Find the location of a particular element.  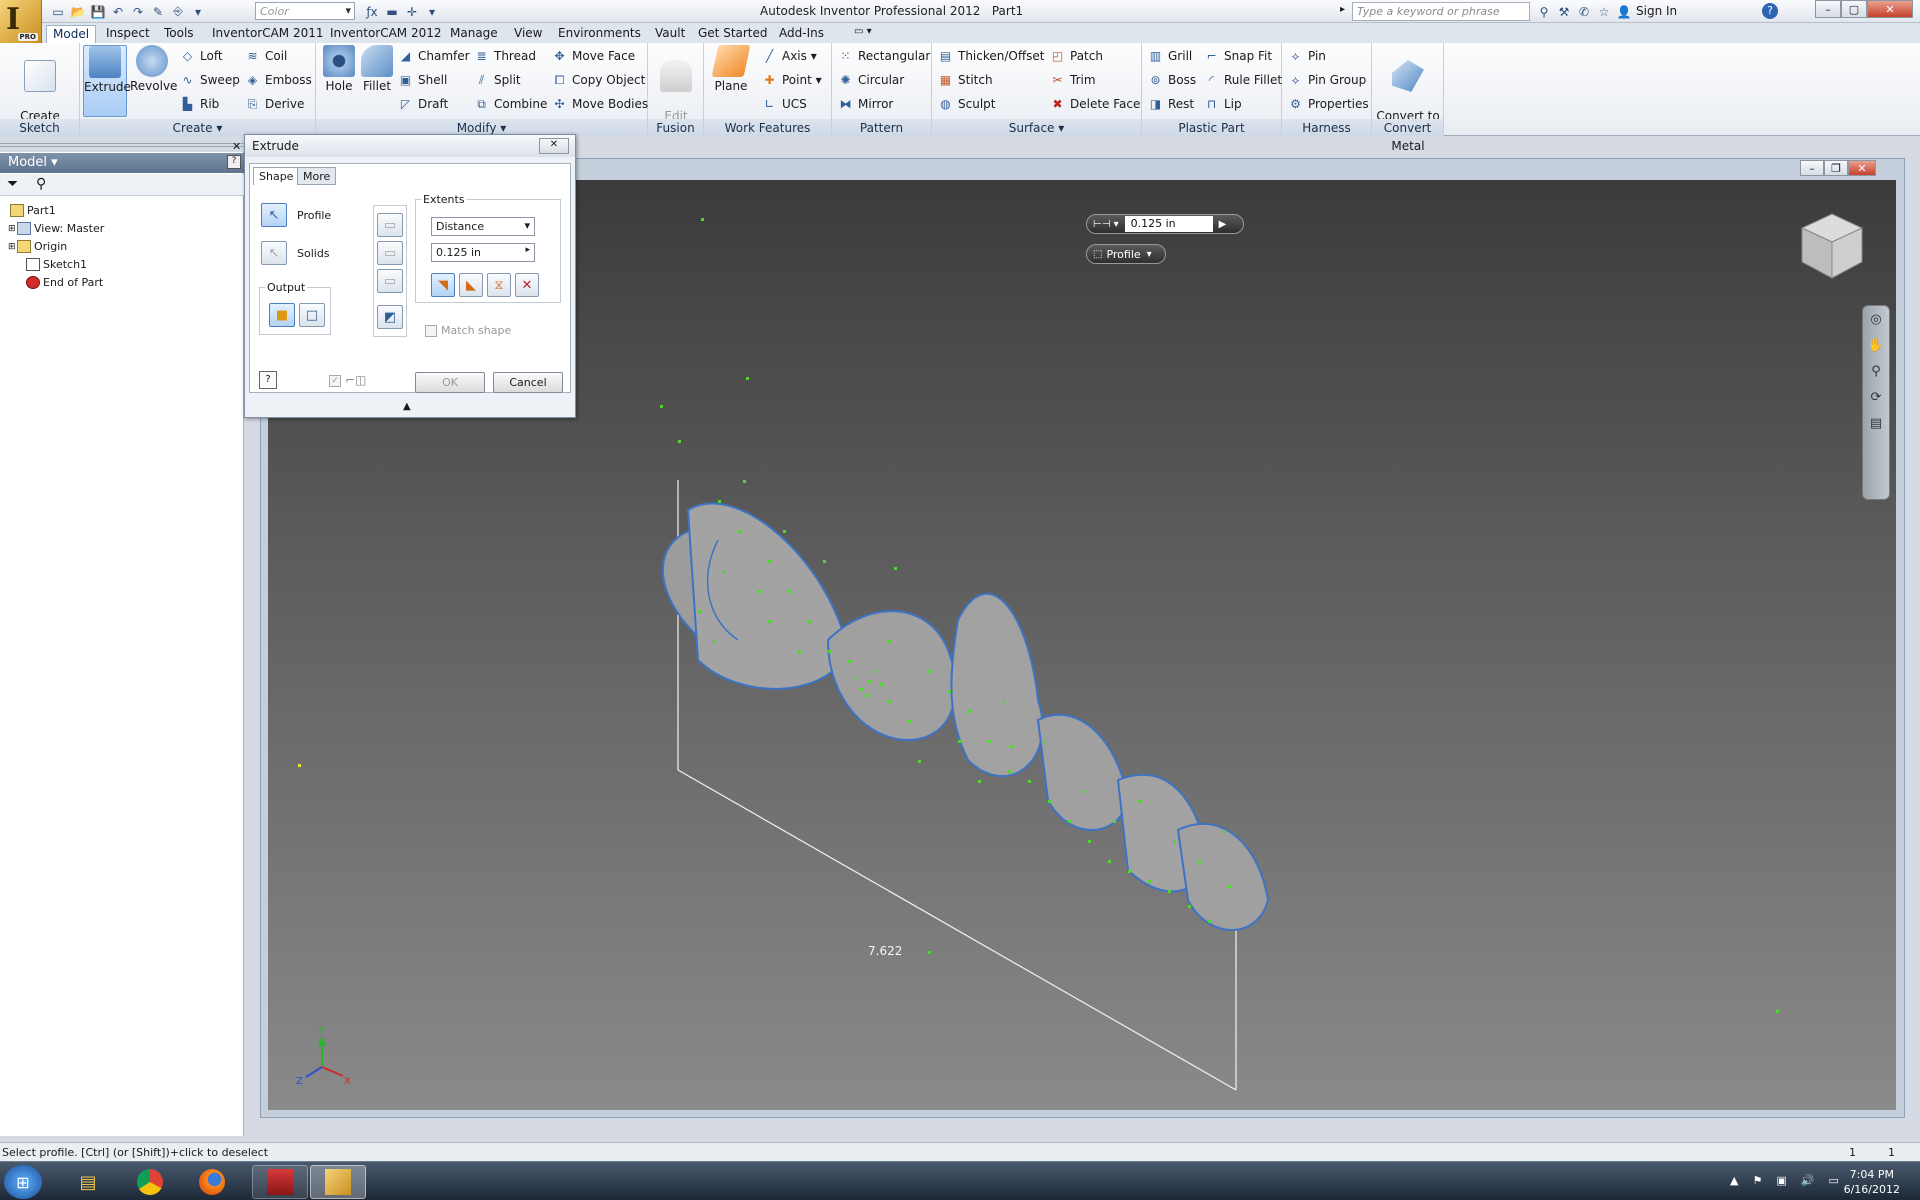

patch-button: ◰ Patch is located at coordinates (1076, 56).